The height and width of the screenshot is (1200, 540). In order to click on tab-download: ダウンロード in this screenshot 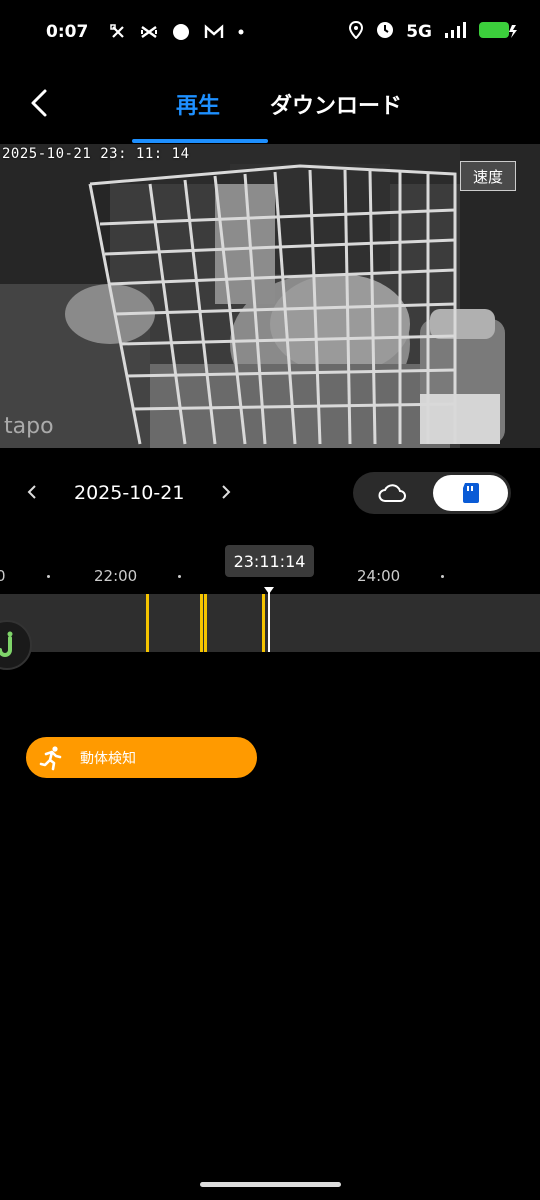, I will do `click(336, 104)`.